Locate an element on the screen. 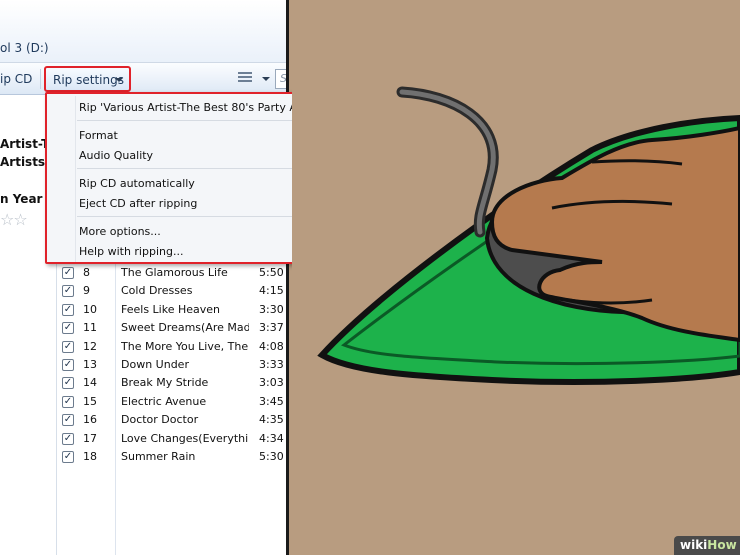 This screenshot has height=555, width=740. track-number: 12 is located at coordinates (90, 346).